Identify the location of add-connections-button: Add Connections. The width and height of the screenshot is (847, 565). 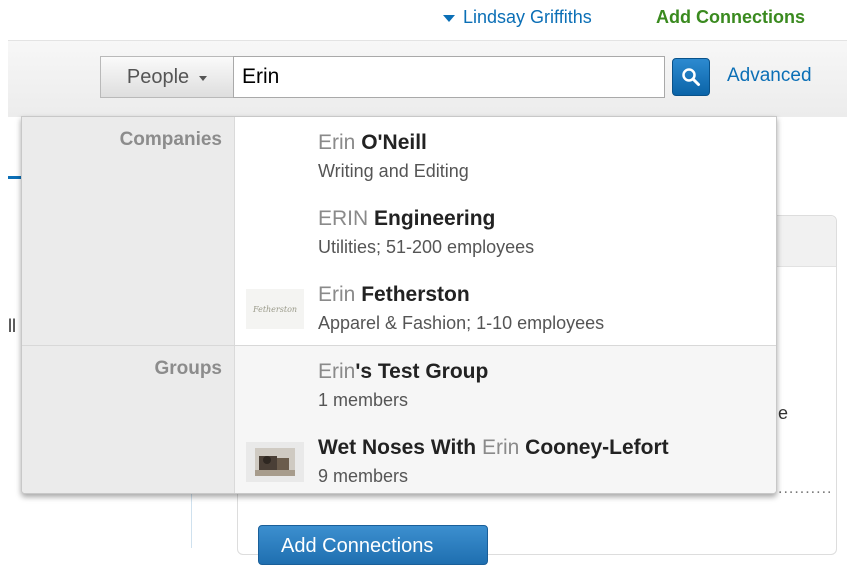
(373, 545).